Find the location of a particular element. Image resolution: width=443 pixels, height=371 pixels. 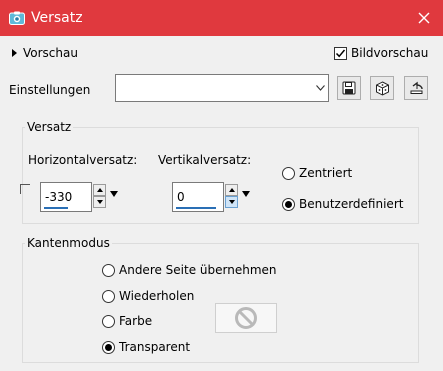

preview-toggle: Vorschau is located at coordinates (45, 53).